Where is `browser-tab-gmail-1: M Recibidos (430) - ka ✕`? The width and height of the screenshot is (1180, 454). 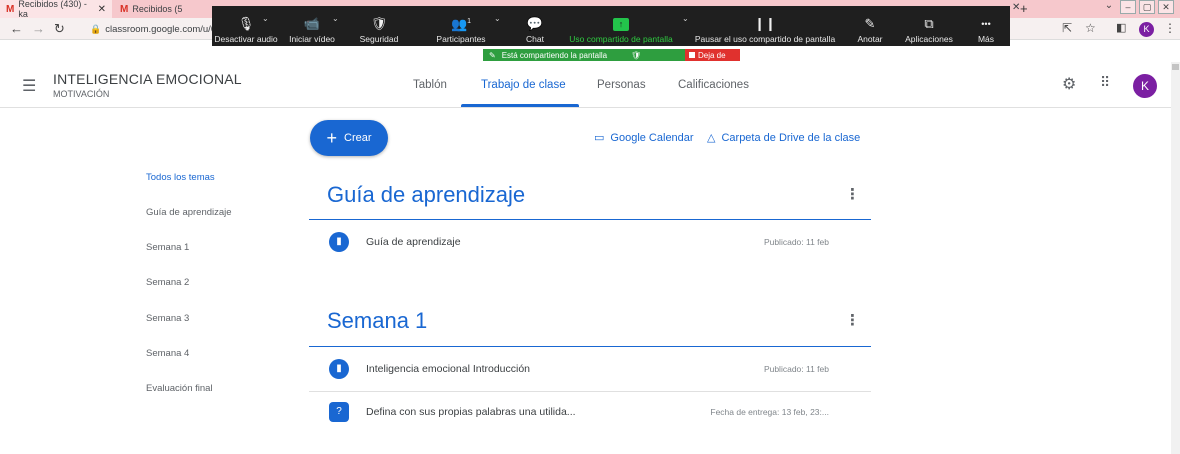
browser-tab-gmail-1: M Recibidos (430) - ka ✕ is located at coordinates (56, 9).